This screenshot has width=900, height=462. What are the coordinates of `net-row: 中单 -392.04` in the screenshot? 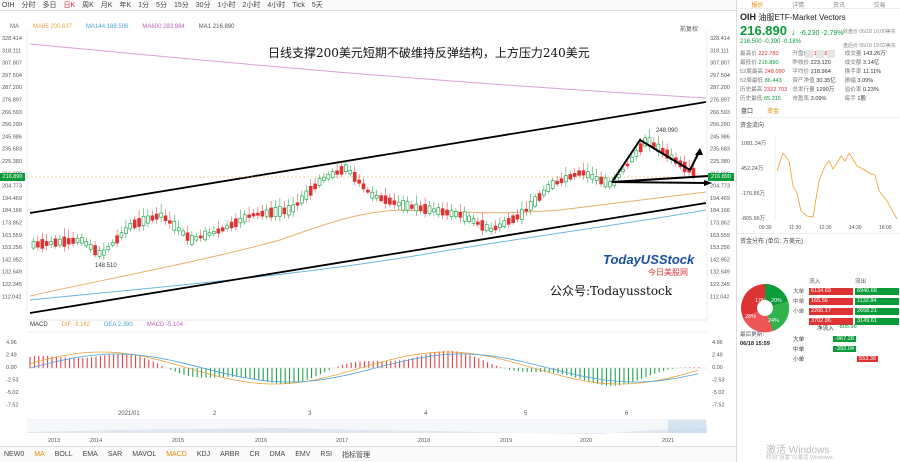 It's located at (824, 349).